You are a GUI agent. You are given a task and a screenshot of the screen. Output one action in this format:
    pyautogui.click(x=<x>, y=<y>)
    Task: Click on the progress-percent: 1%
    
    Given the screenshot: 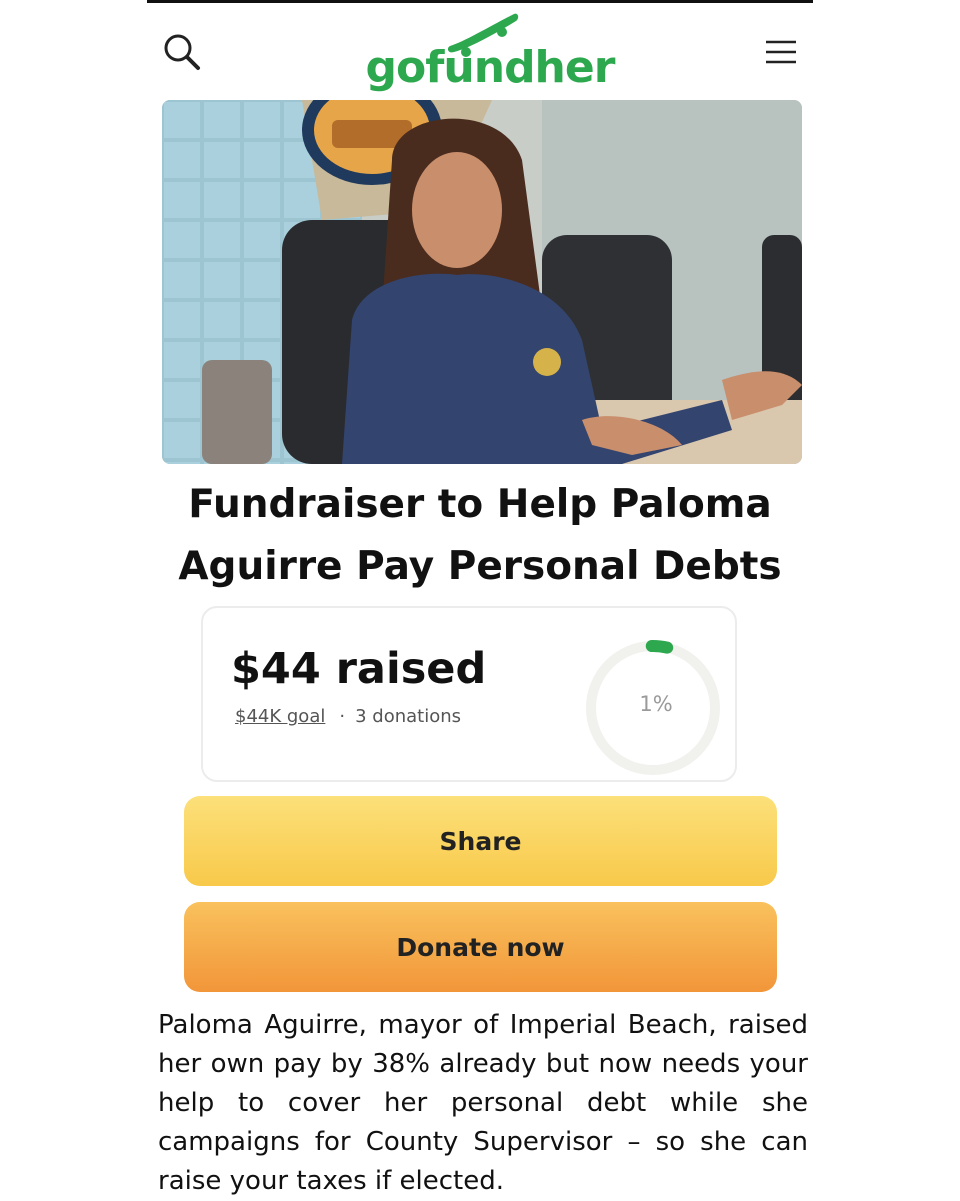 What is the action you would take?
    pyautogui.click(x=656, y=704)
    